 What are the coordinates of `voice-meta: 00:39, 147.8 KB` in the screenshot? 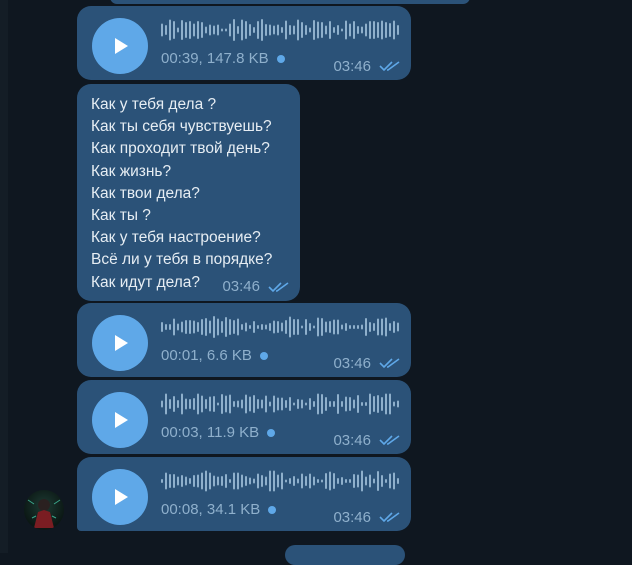 It's located at (223, 58).